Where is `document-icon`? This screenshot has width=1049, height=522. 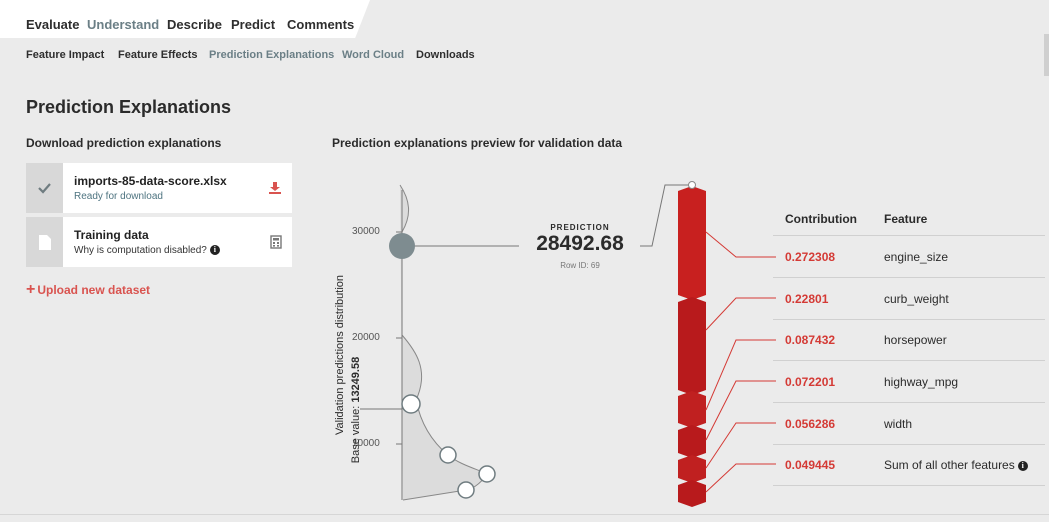 document-icon is located at coordinates (45, 242).